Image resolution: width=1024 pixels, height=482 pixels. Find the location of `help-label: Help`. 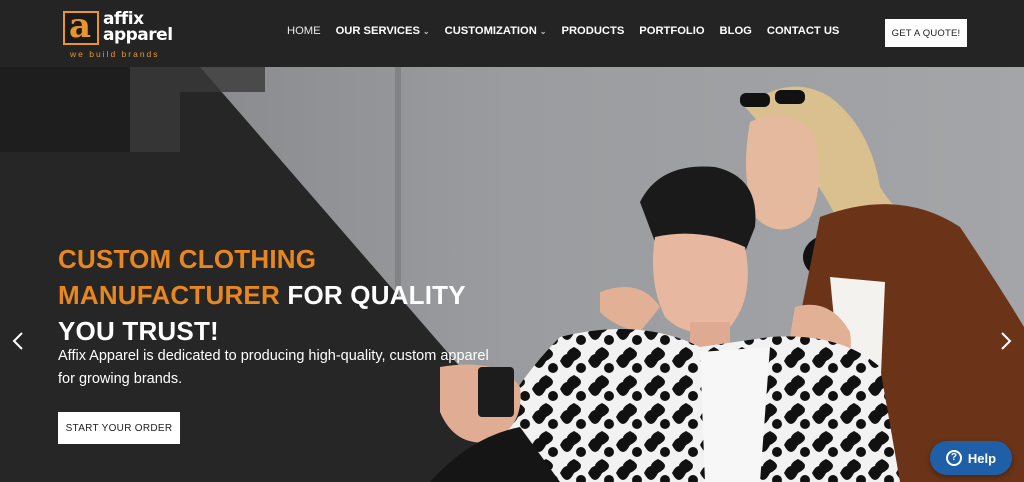

help-label: Help is located at coordinates (982, 458).